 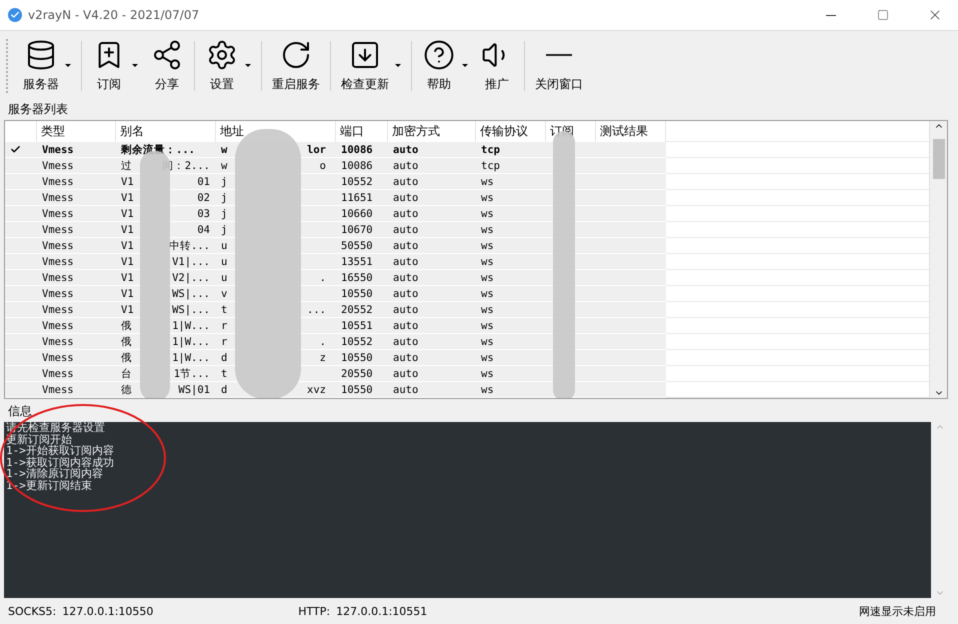 What do you see at coordinates (357, 166) in the screenshot?
I see `table-cell-text: 10086` at bounding box center [357, 166].